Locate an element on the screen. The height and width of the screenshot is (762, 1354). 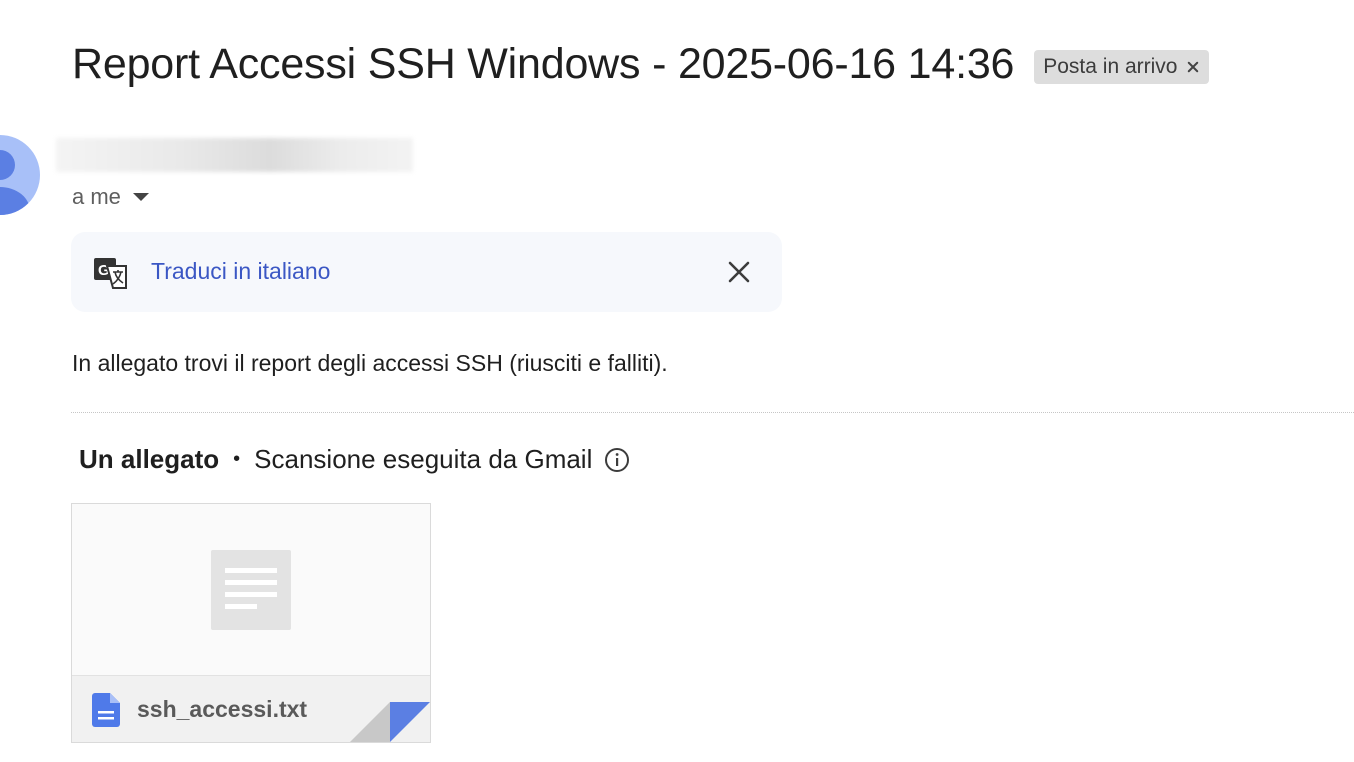
document-icon is located at coordinates (106, 710).